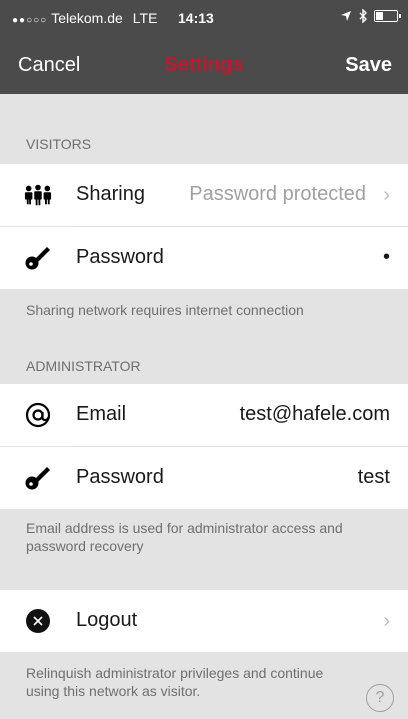  What do you see at coordinates (368, 65) in the screenshot?
I see `save-button: Save` at bounding box center [368, 65].